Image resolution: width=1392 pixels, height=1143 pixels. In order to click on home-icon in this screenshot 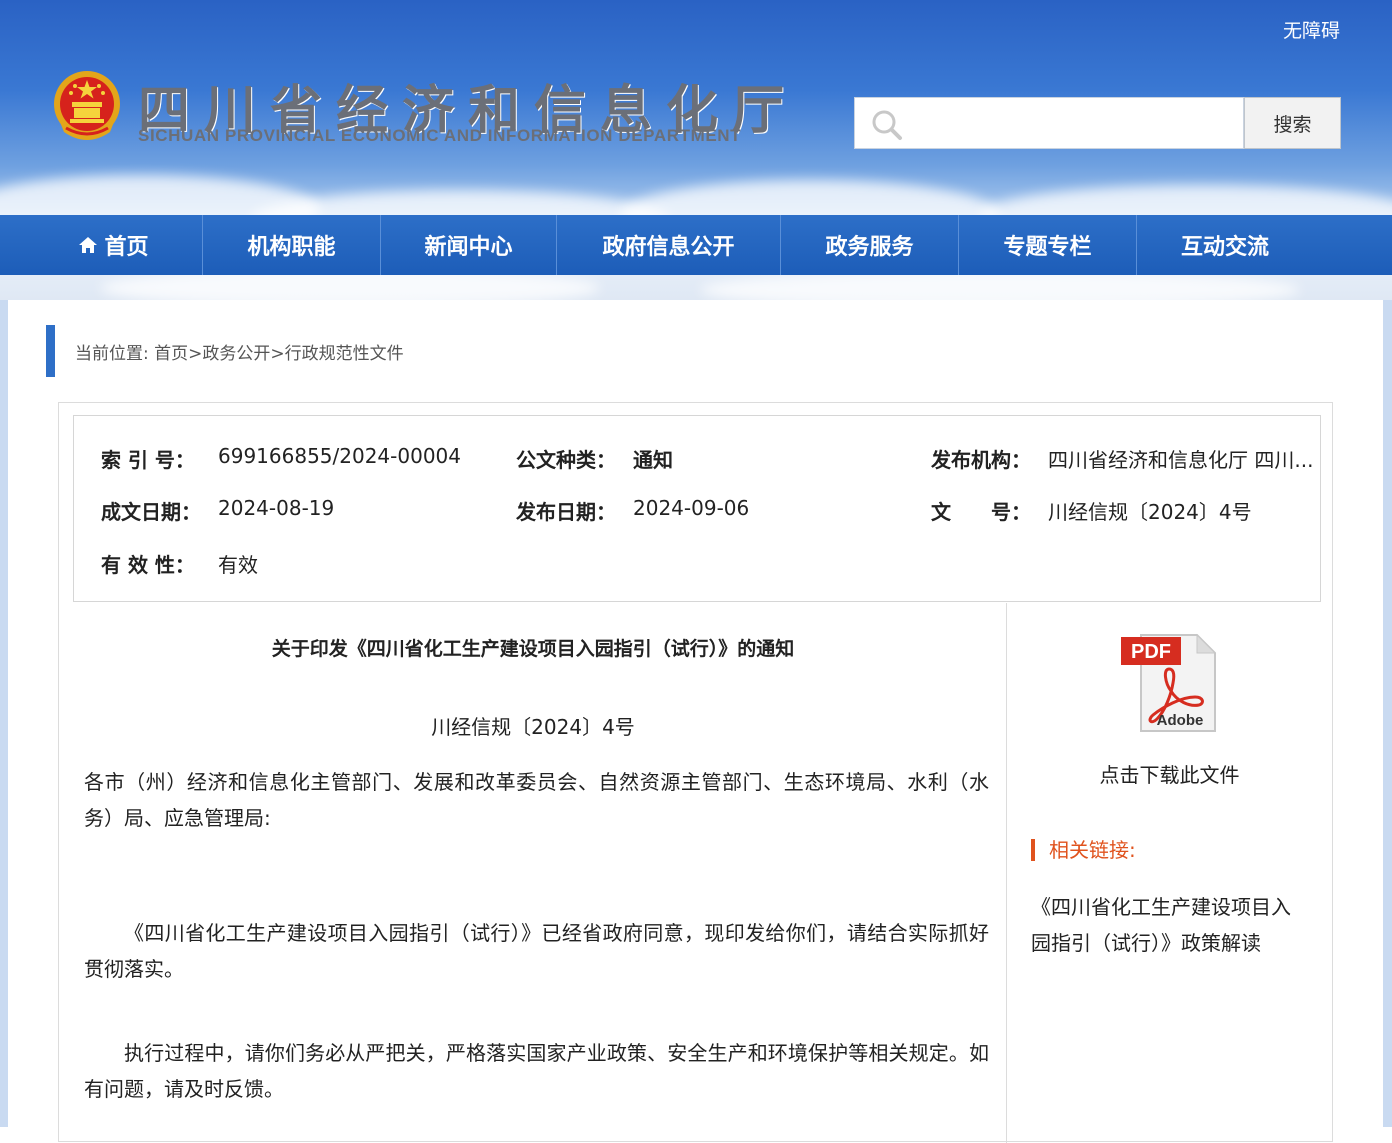, I will do `click(88, 245)`.